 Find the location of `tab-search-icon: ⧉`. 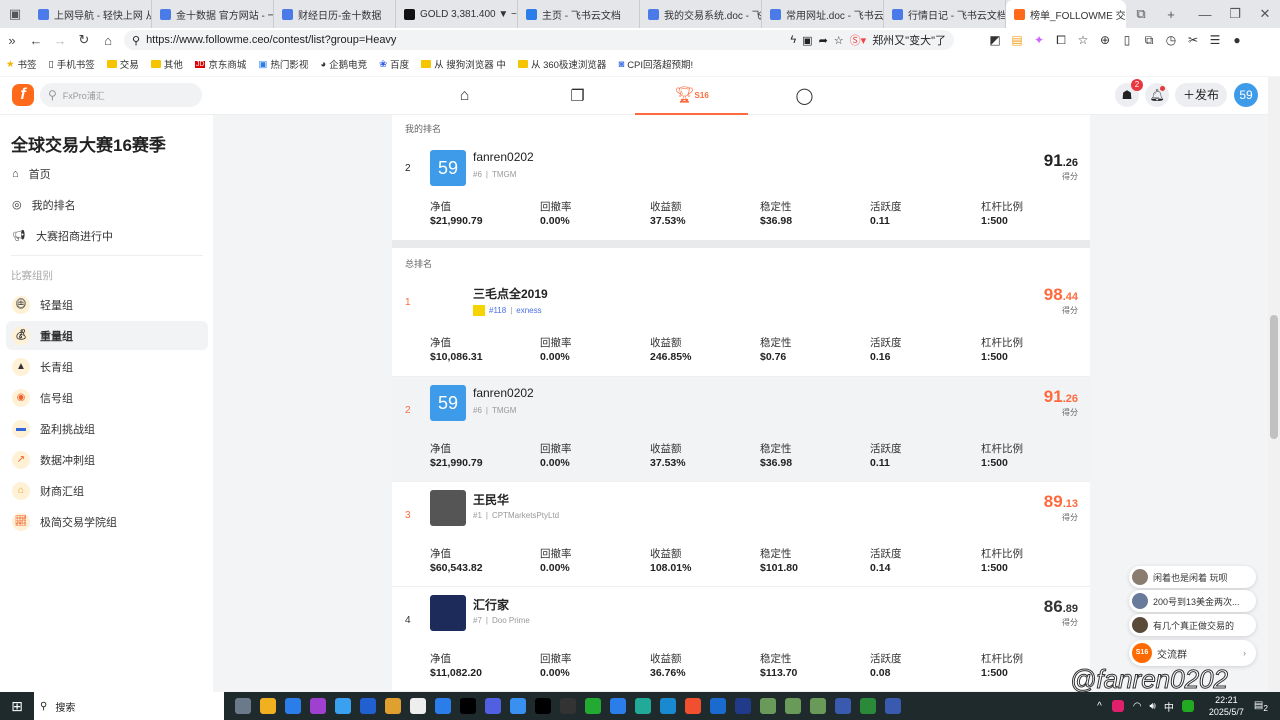

tab-search-icon: ⧉ is located at coordinates (1141, 14).